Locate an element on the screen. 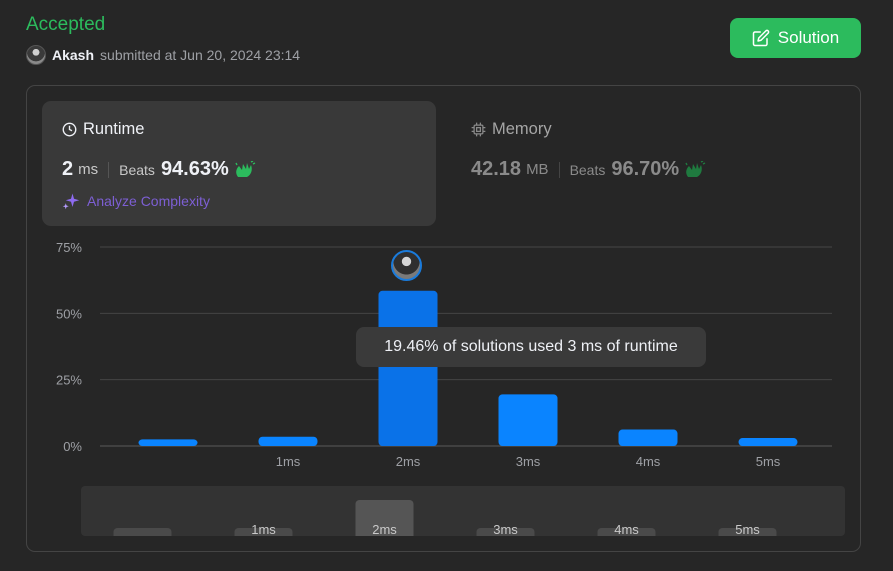 Image resolution: width=893 pixels, height=571 pixels. navigator-label: 3ms is located at coordinates (505, 529).